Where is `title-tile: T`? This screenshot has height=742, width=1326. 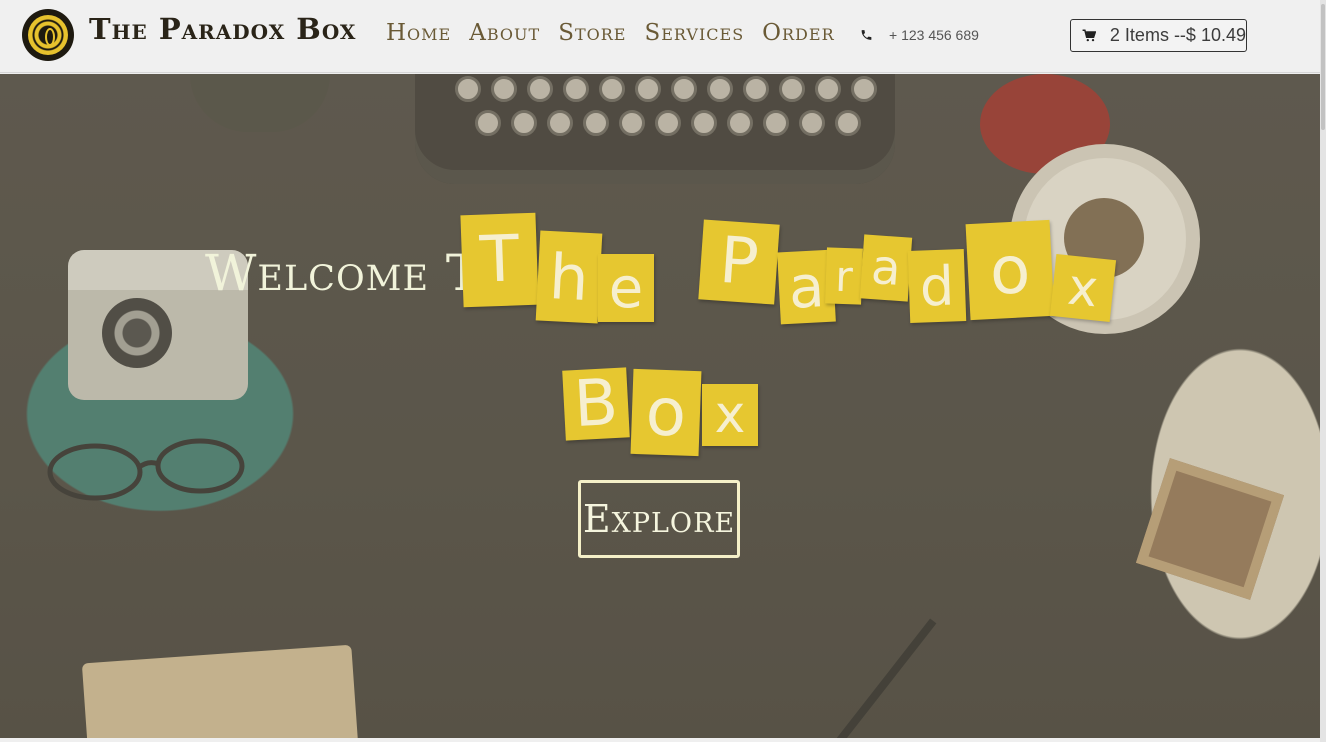
title-tile: T is located at coordinates (499, 260).